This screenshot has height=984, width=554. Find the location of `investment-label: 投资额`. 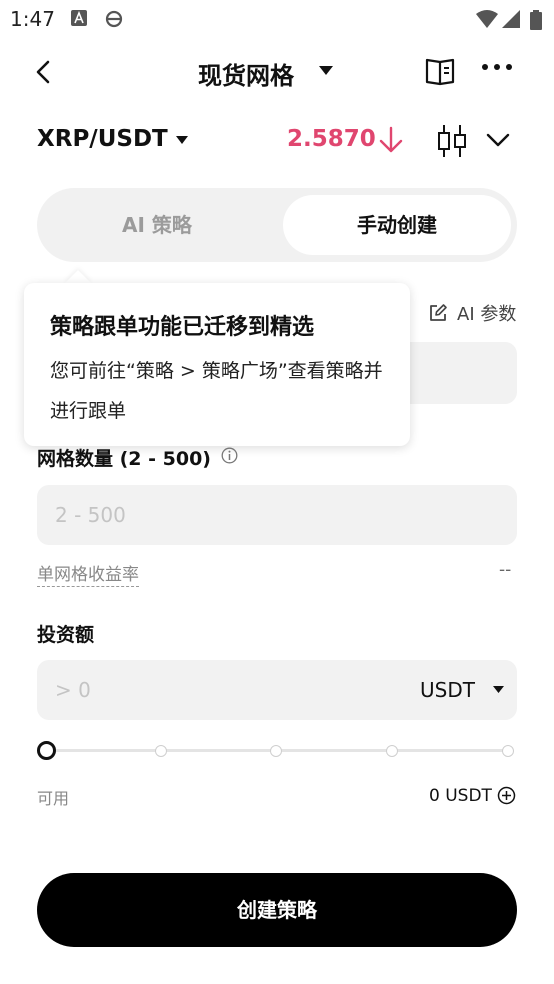

investment-label: 投资额 is located at coordinates (66, 635).